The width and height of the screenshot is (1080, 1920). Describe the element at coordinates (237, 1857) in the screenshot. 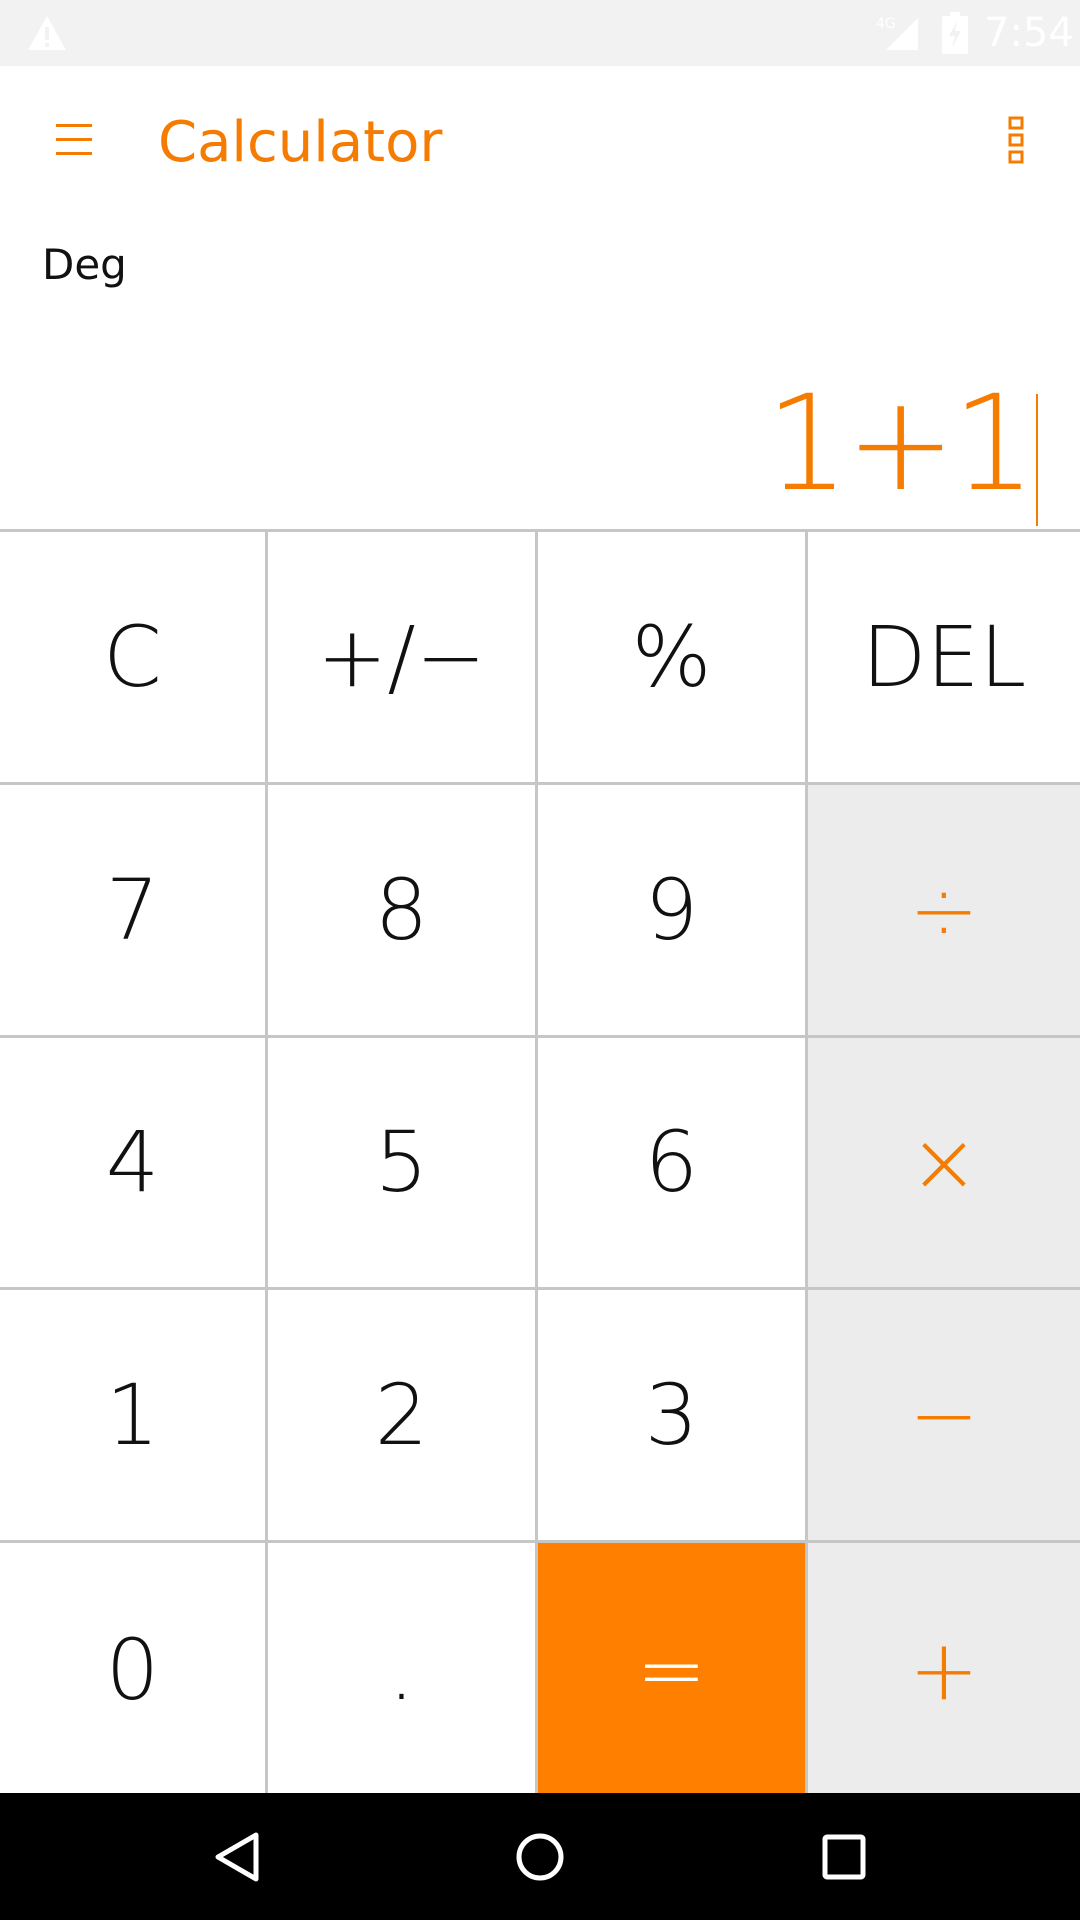

I see `back-icon` at that location.